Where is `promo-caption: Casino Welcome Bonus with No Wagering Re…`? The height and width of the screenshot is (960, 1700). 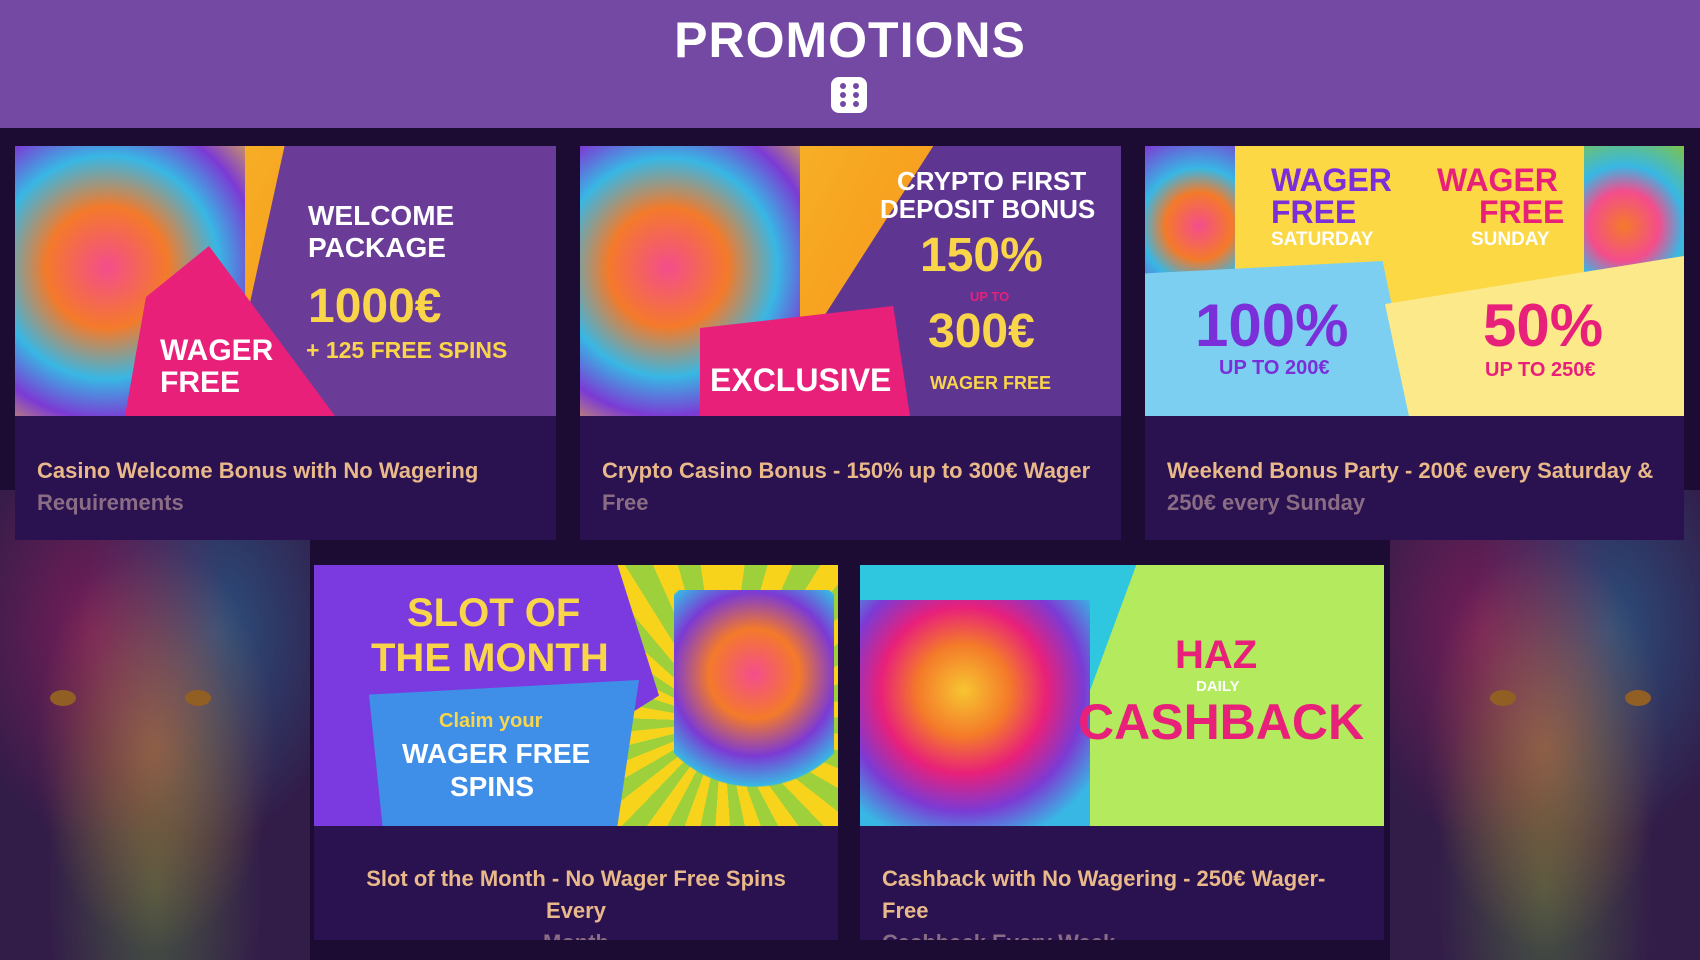
promo-caption: Casino Welcome Bonus with No Wagering Re… is located at coordinates (285, 467).